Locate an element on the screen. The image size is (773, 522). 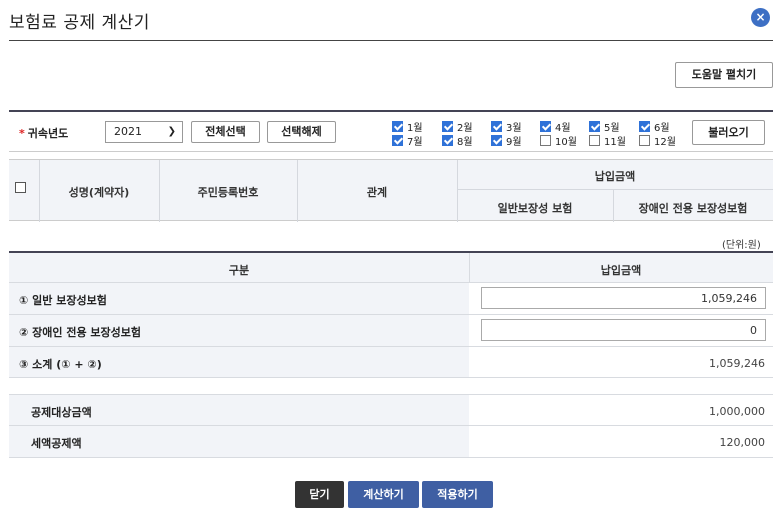
calc-label-disabled: ② 장애인 전용 보장성보험 is located at coordinates (80, 332).